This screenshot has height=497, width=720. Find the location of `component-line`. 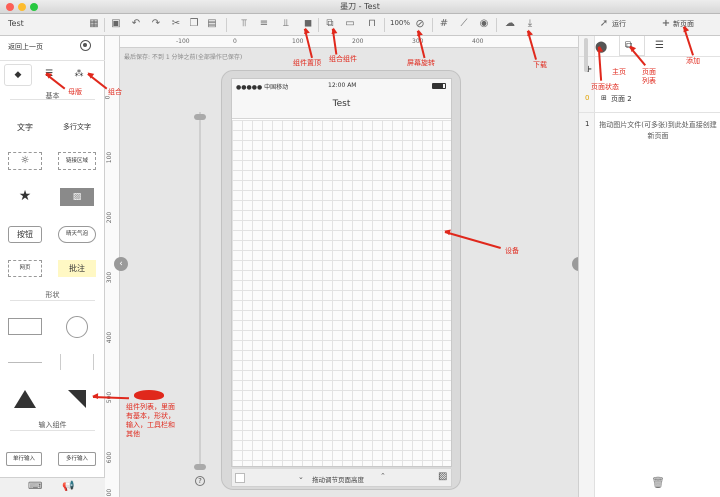

component-line is located at coordinates (25, 362).